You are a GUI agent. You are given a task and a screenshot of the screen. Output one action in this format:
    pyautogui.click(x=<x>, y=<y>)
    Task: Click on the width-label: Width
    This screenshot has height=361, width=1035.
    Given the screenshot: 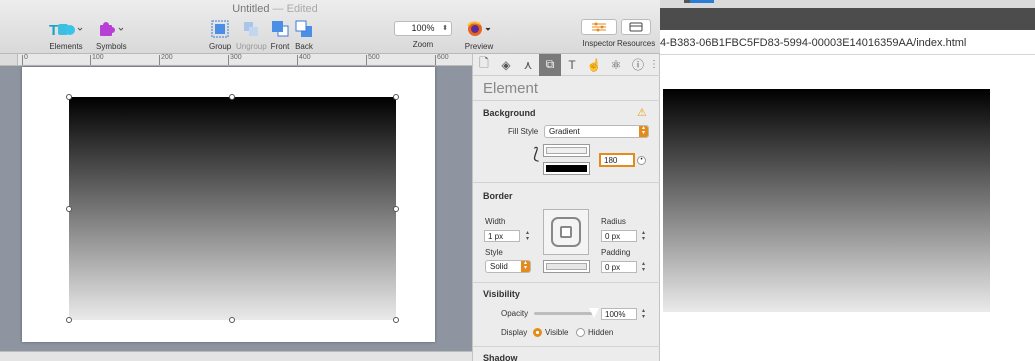 What is the action you would take?
    pyautogui.click(x=495, y=221)
    